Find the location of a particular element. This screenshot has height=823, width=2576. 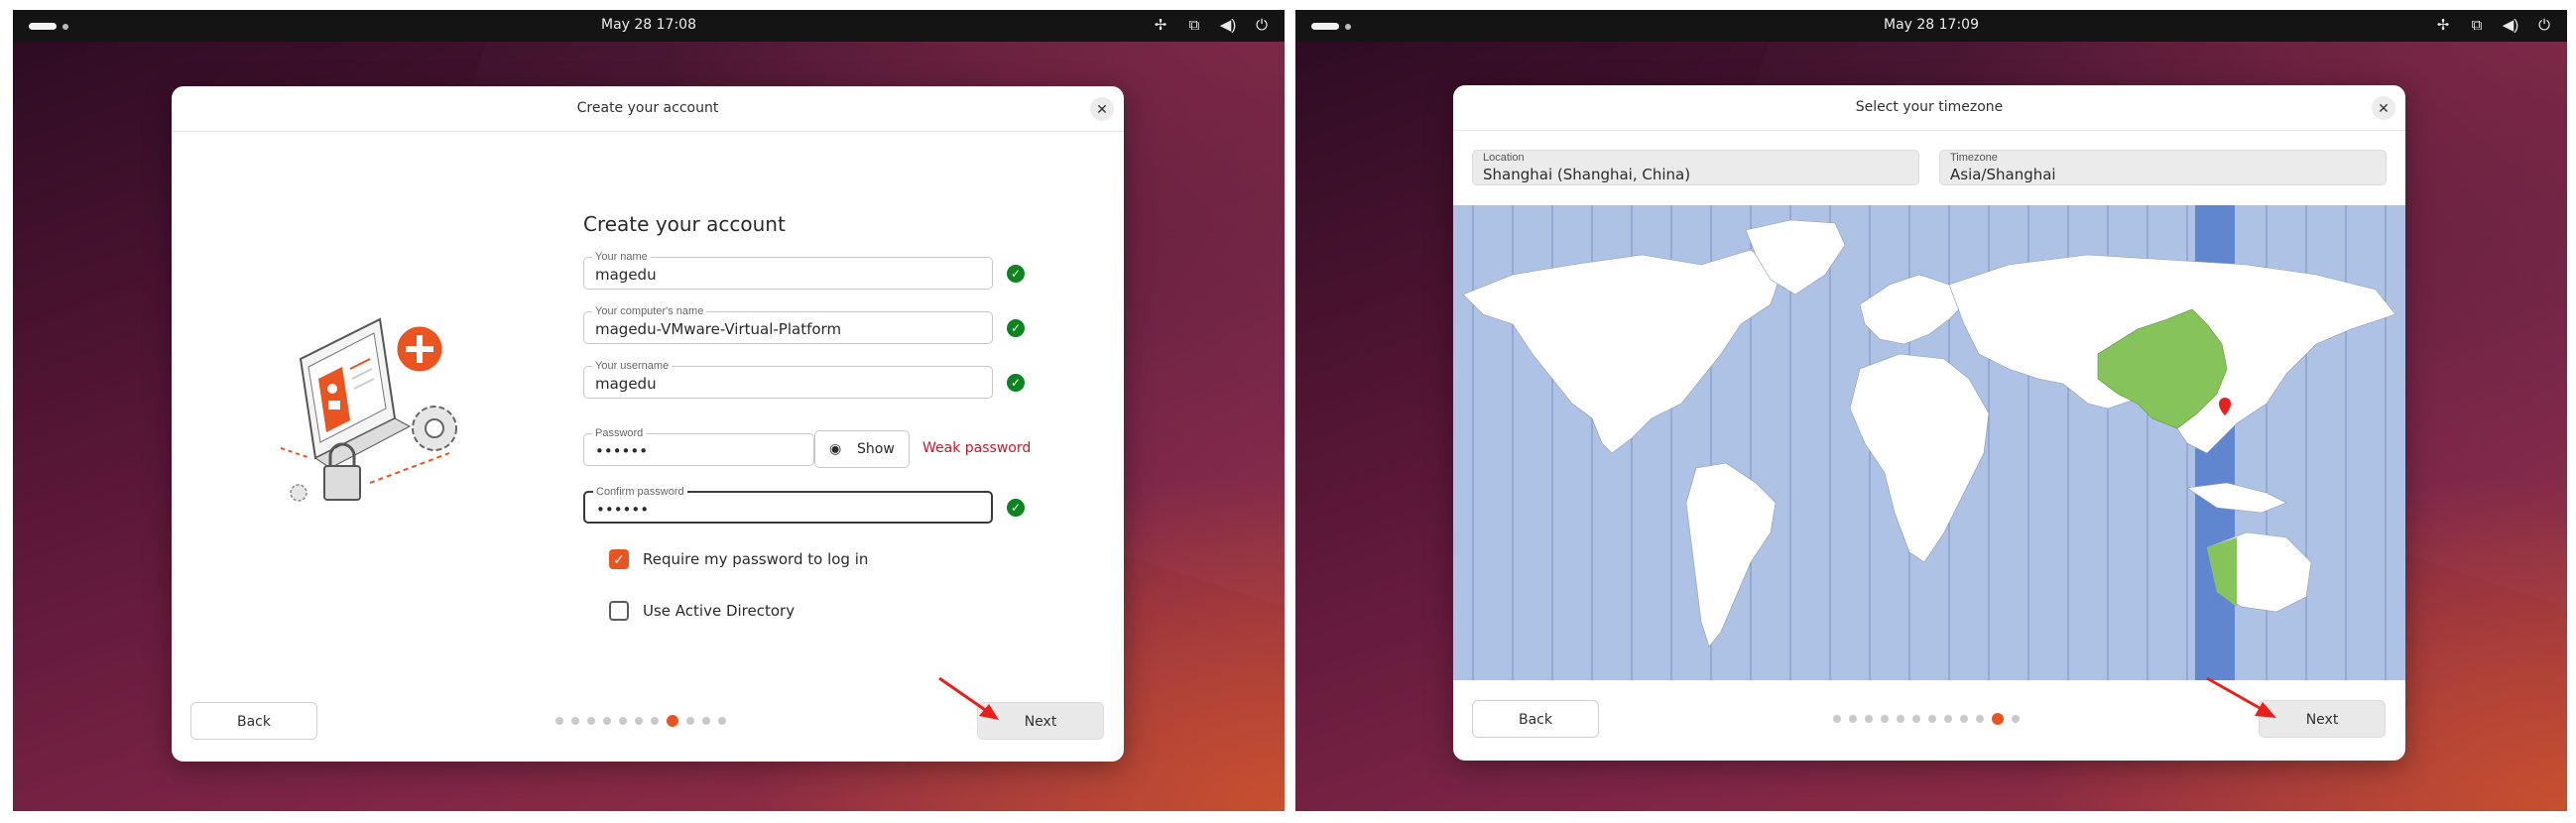

name-label: Your name is located at coordinates (621, 257).